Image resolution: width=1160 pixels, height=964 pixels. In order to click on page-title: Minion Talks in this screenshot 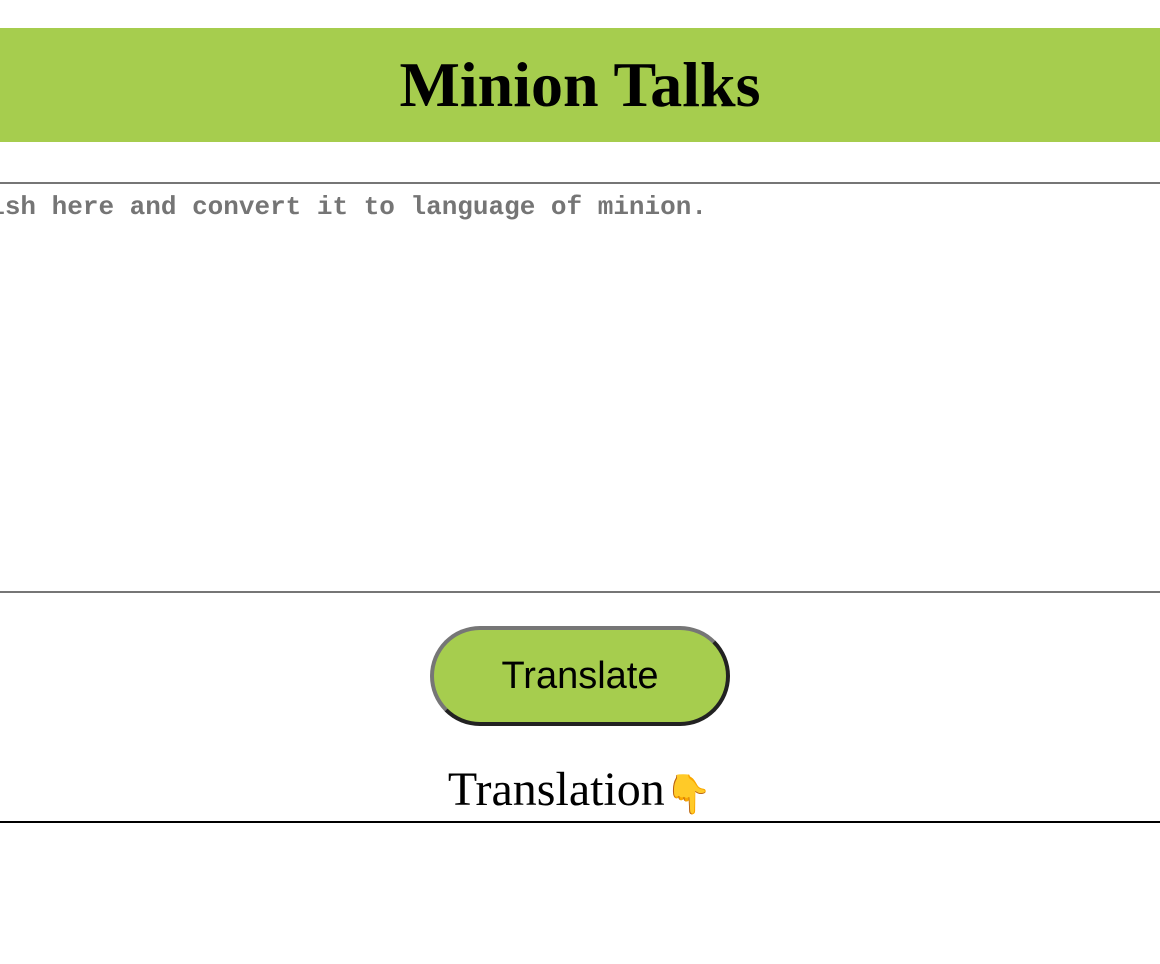, I will do `click(580, 84)`.